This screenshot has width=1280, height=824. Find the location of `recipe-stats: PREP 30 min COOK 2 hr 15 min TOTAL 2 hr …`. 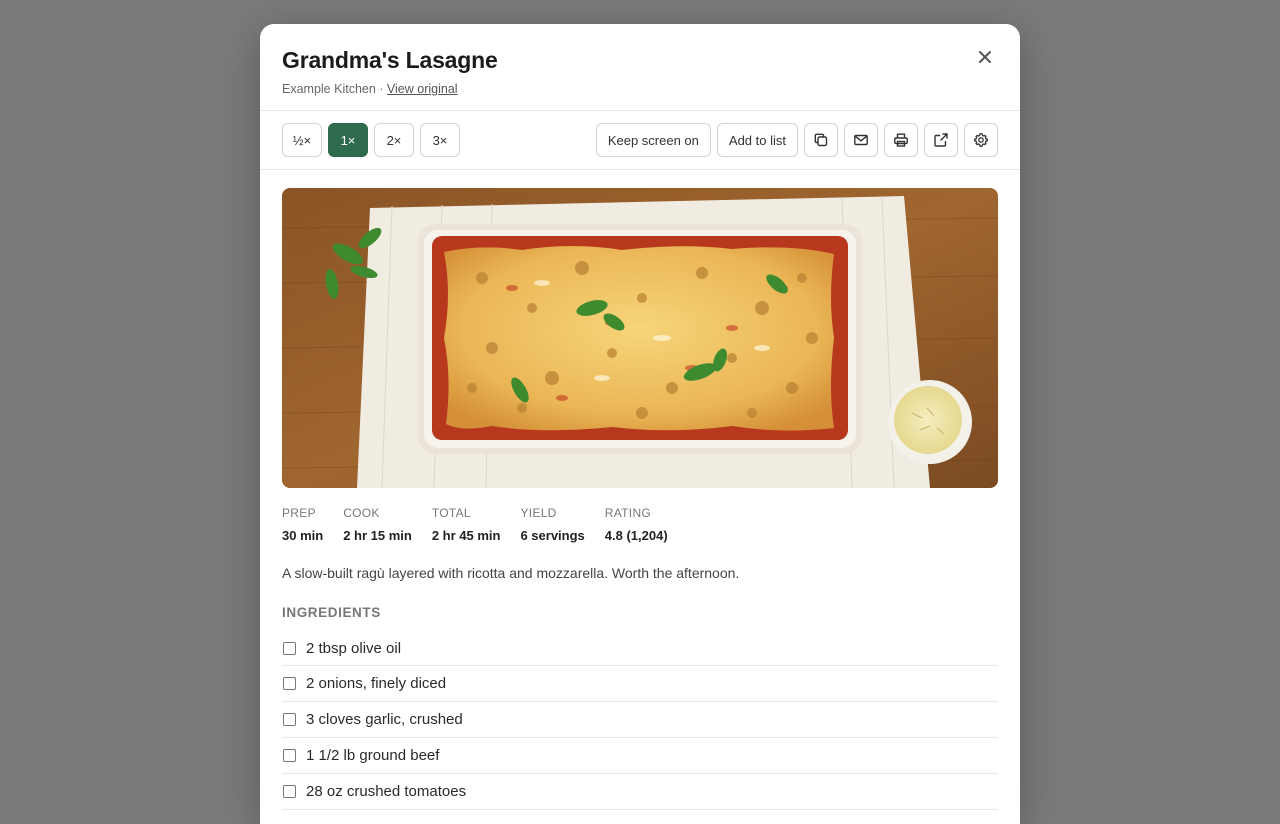

recipe-stats: PREP 30 min COOK 2 hr 15 min TOTAL 2 hr … is located at coordinates (640, 524).